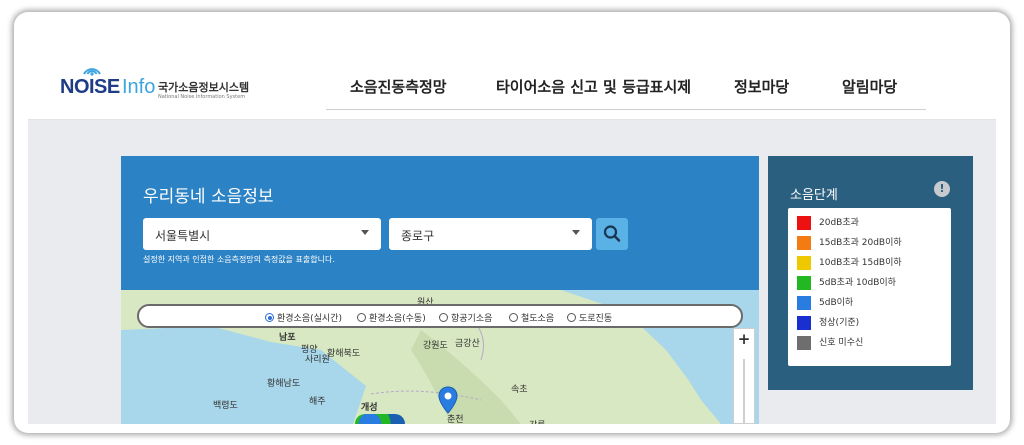  Describe the element at coordinates (309, 319) in the screenshot. I see `radio-label: 환경소음(실시간)` at that location.